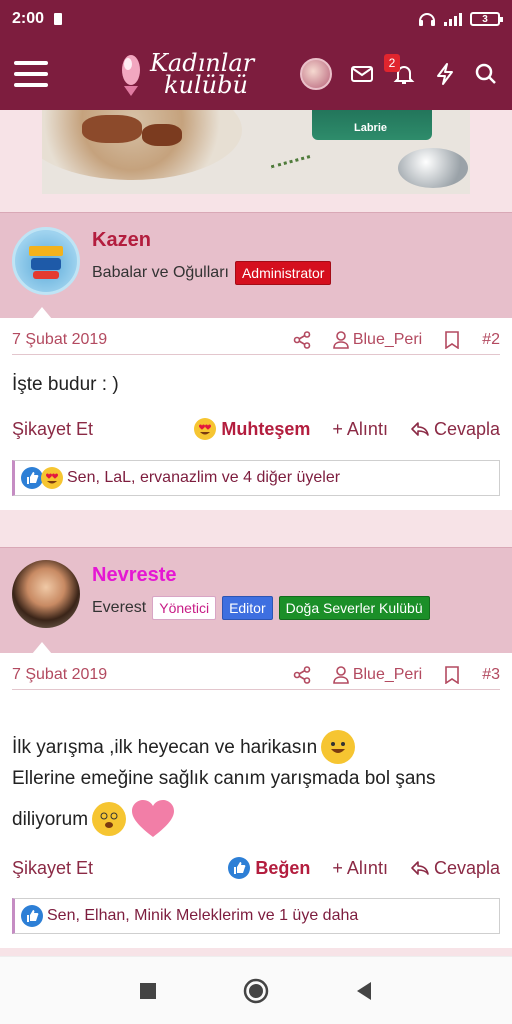  I want to click on laughing-emoji-icon, so click(338, 747).